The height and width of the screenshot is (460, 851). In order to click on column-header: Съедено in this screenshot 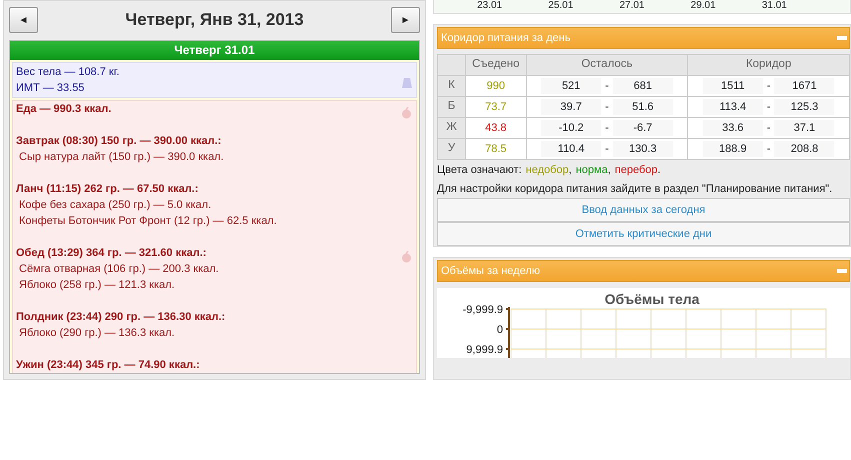, I will do `click(496, 65)`.